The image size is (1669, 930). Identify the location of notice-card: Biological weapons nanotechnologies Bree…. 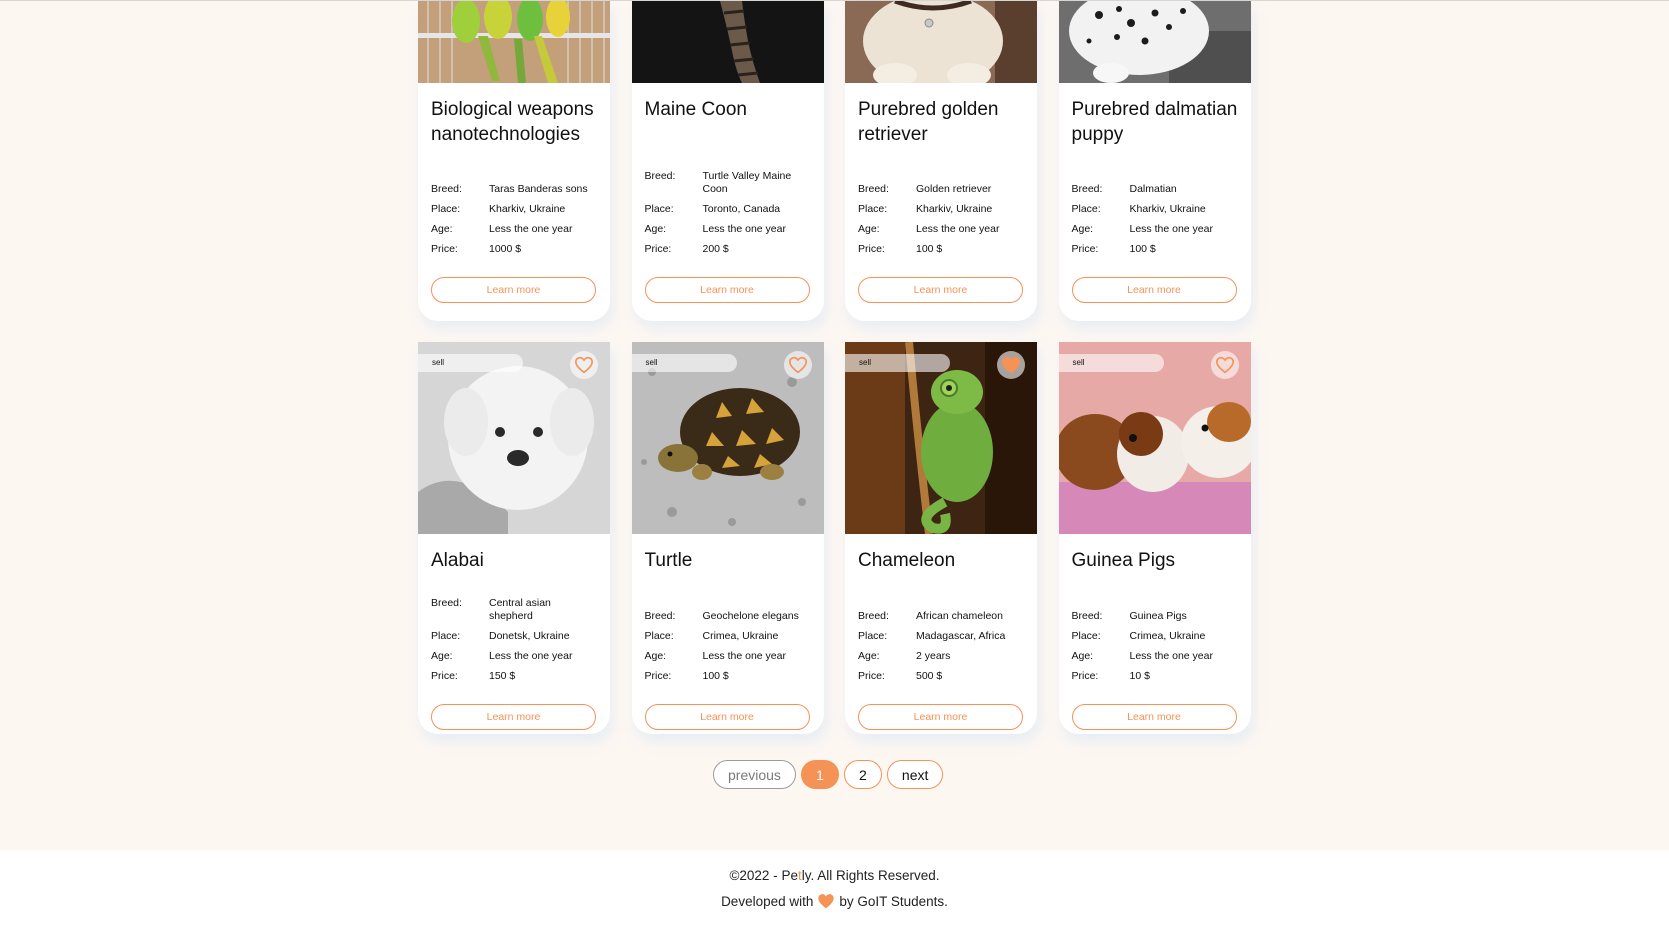
(514, 161).